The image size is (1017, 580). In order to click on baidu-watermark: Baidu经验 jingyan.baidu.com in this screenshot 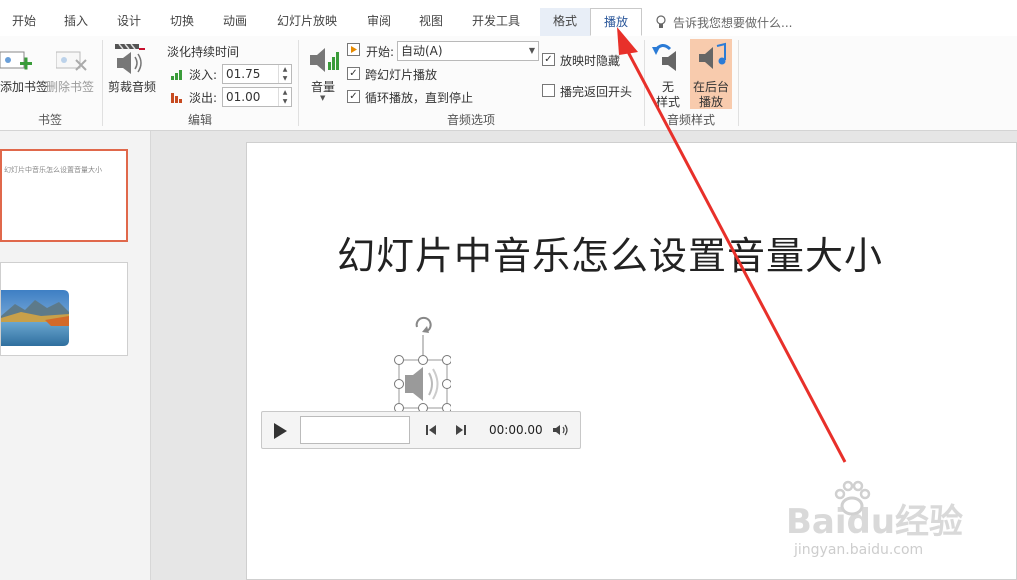, I will do `click(876, 525)`.